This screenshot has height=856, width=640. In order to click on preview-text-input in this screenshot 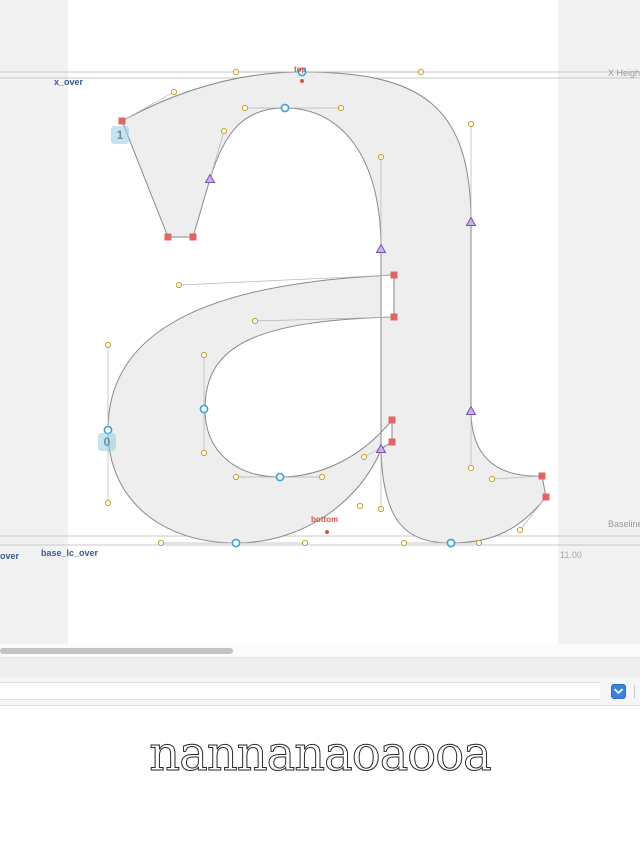, I will do `click(300, 691)`.